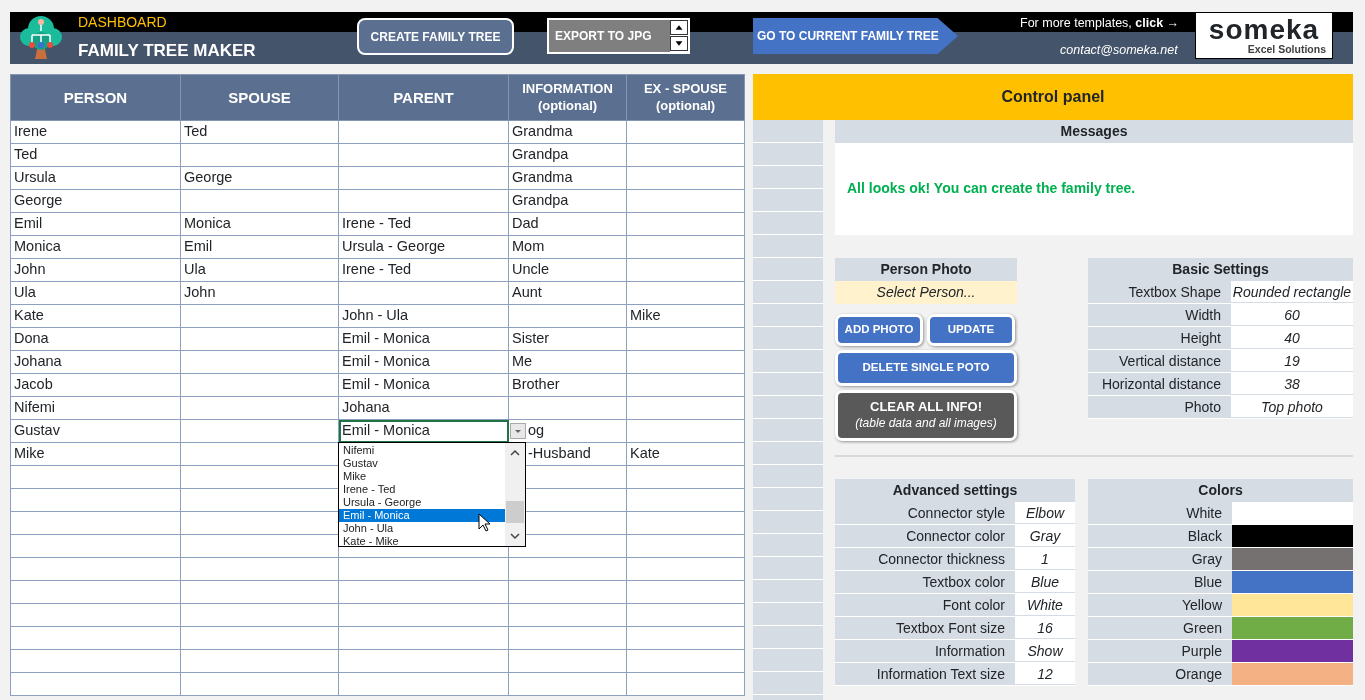 This screenshot has height=700, width=1365. Describe the element at coordinates (618, 36) in the screenshot. I see `export-control: EXPORT TO JPG` at that location.